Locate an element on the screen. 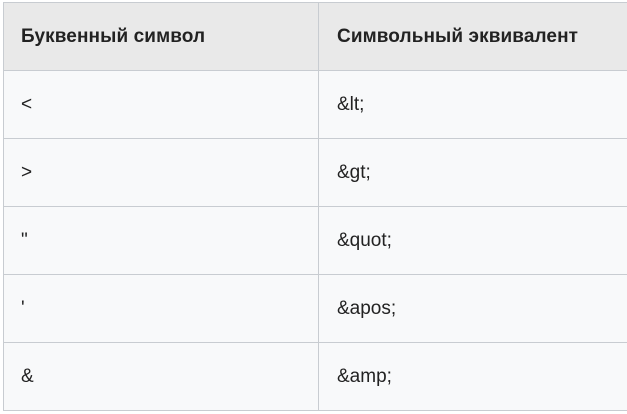 The image size is (627, 414). cell-entity: &apos; is located at coordinates (473, 309).